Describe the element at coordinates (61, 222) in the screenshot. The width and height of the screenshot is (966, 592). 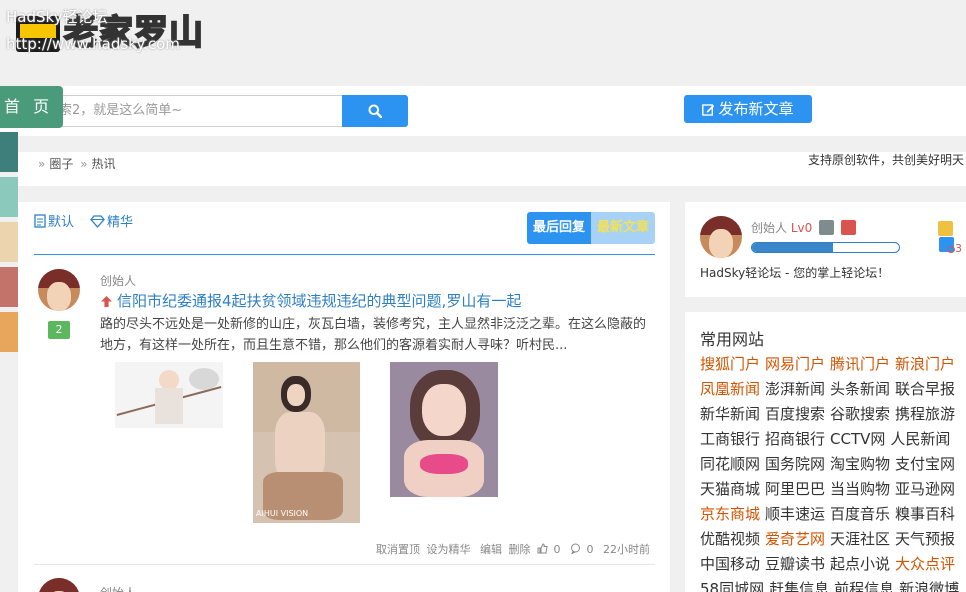
I see `filter-default-label: 默认` at that location.